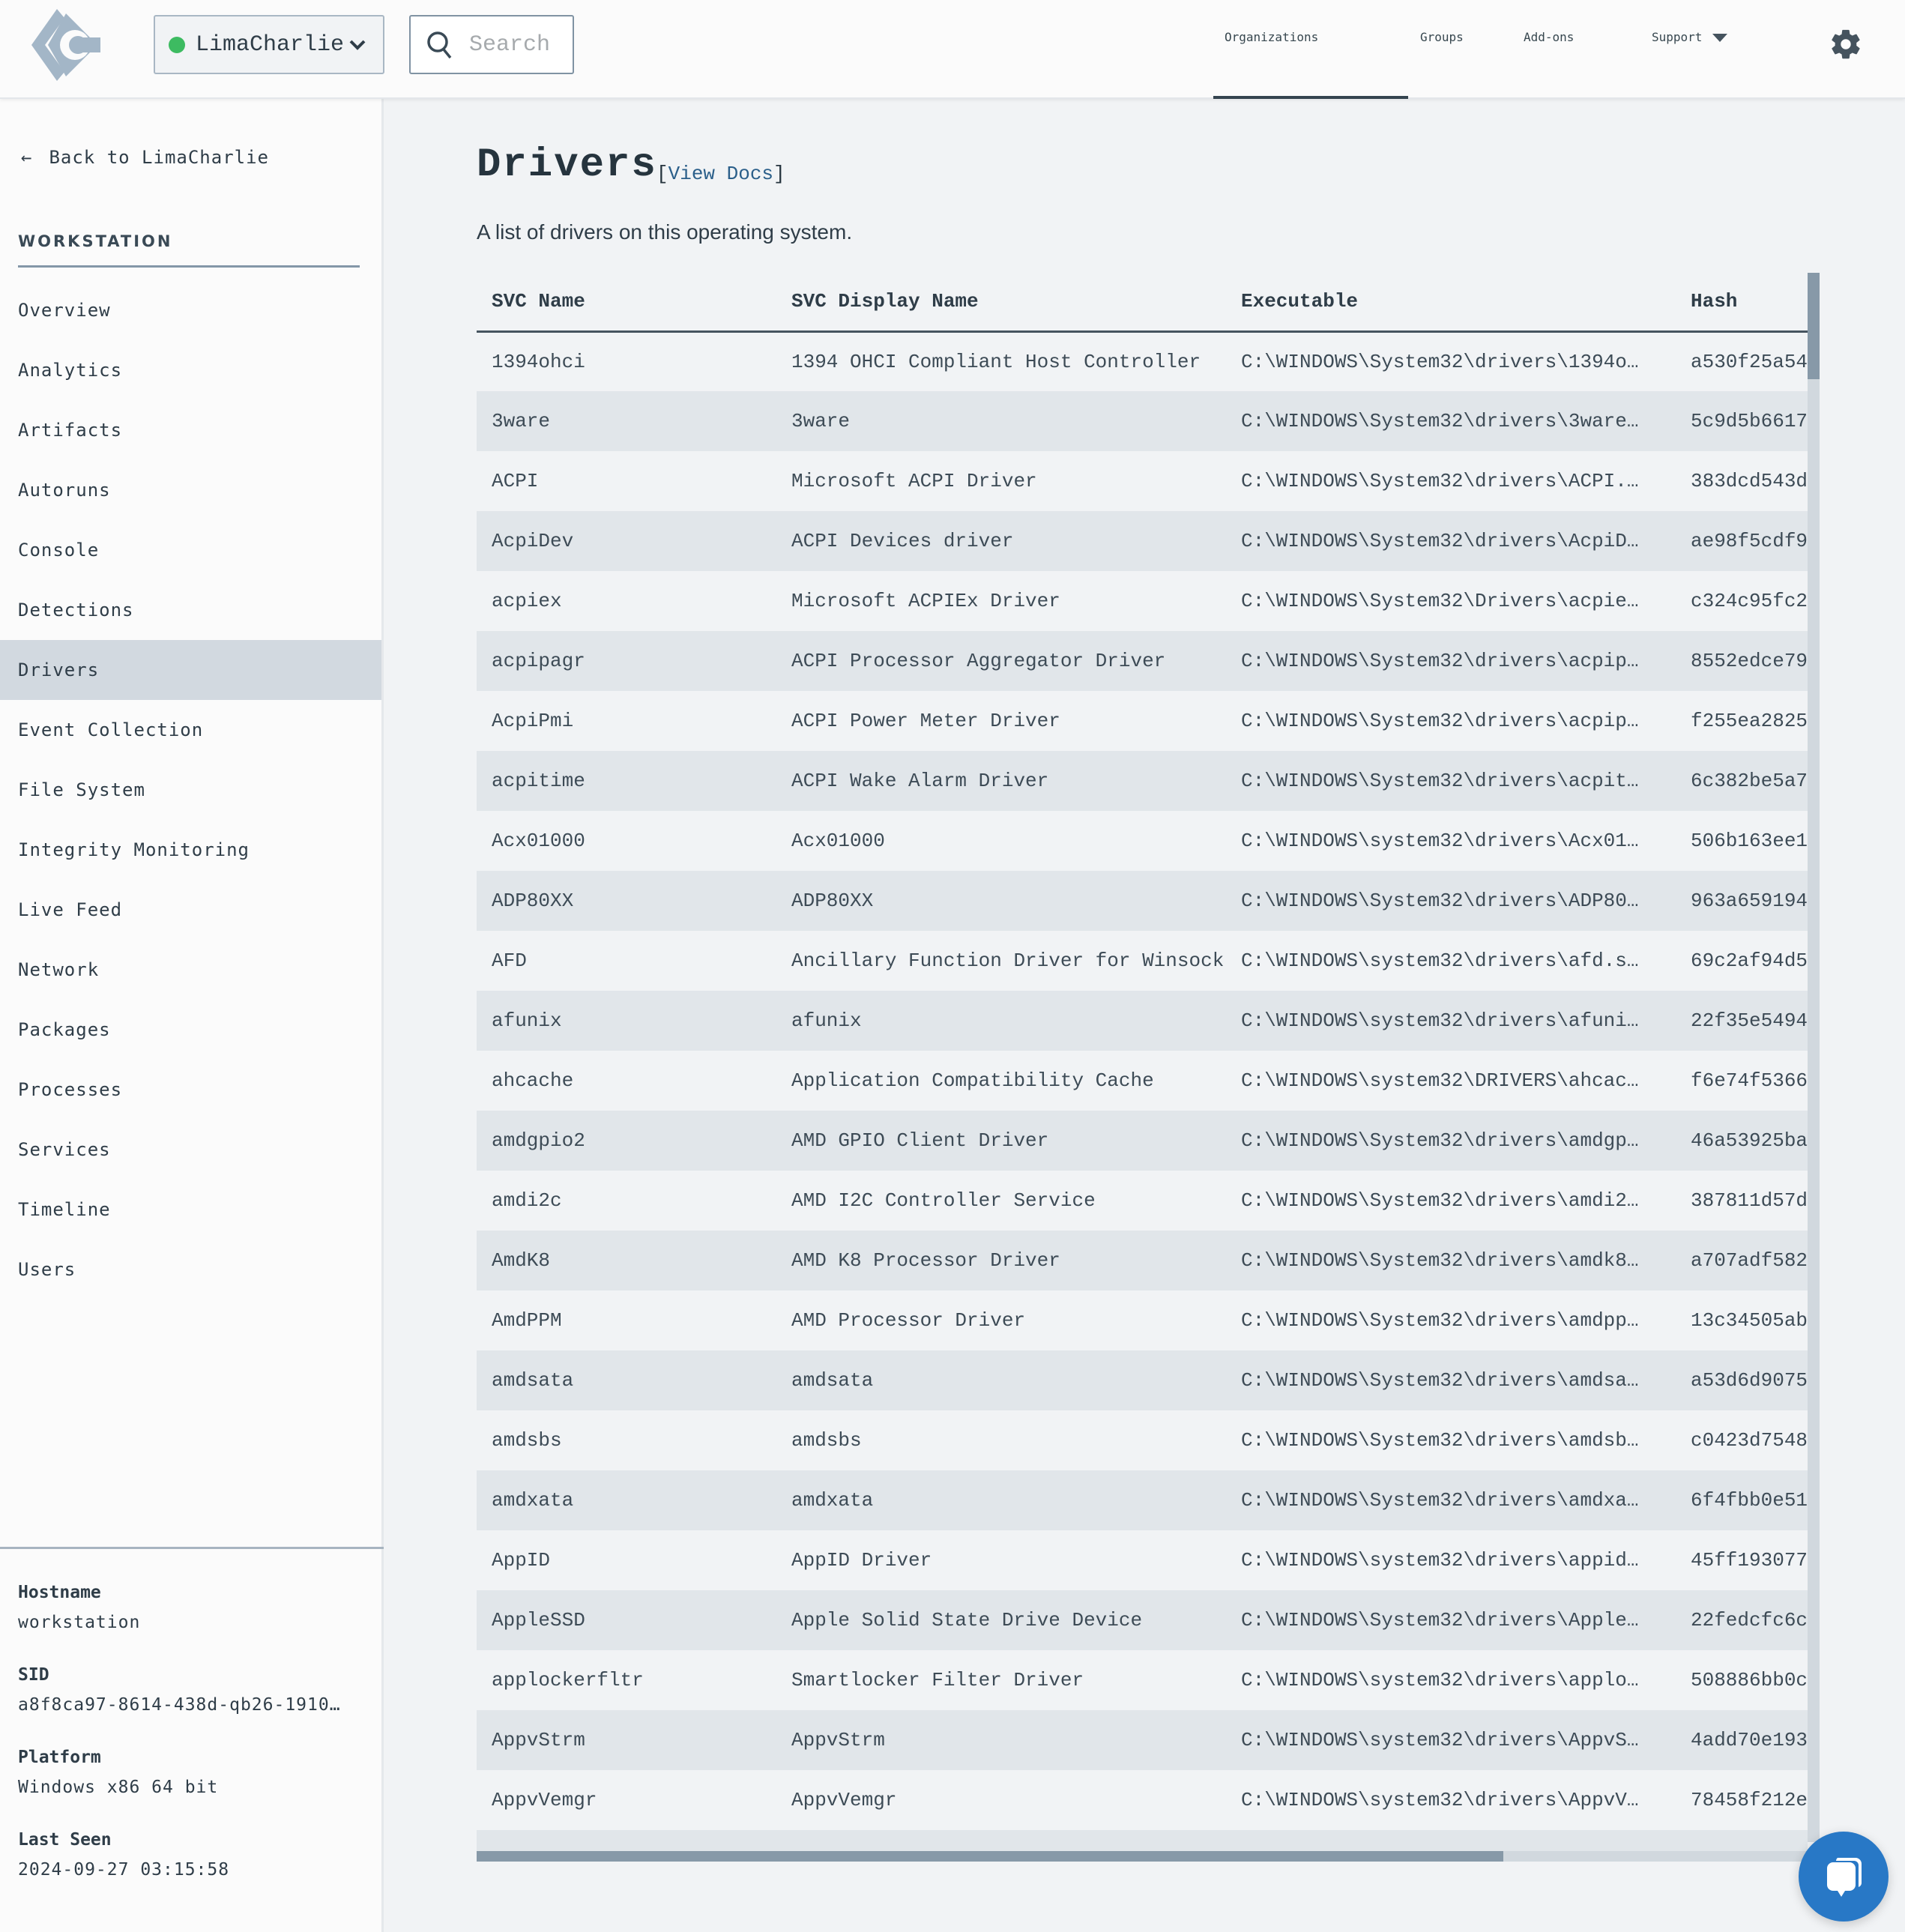  I want to click on column-header-svc-name: SVC Name, so click(626, 303).